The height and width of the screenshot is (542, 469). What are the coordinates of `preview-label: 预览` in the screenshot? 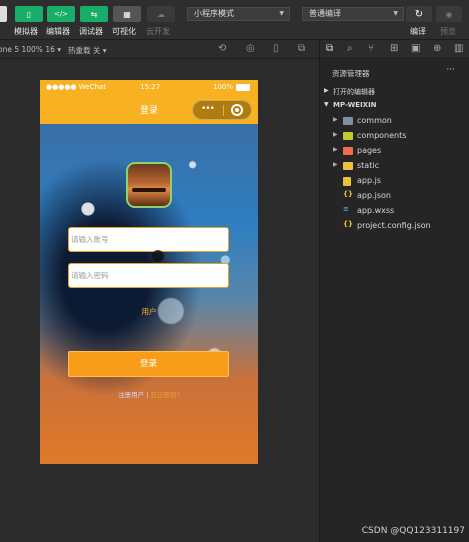 It's located at (448, 31).